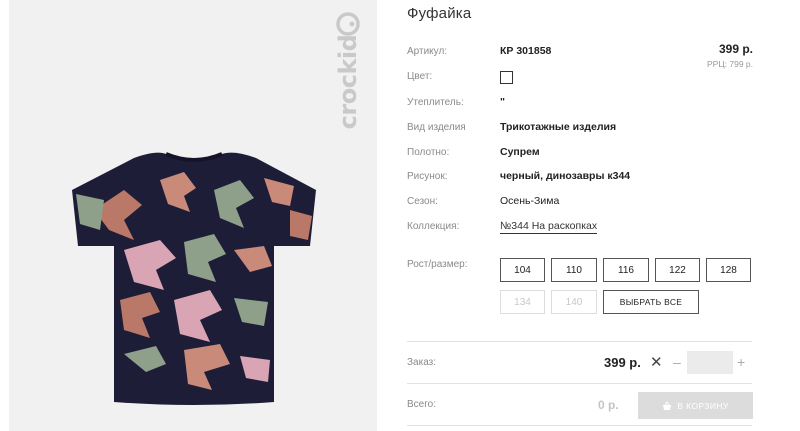  Describe the element at coordinates (526, 51) in the screenshot. I see `article-value: КР 301858` at that location.